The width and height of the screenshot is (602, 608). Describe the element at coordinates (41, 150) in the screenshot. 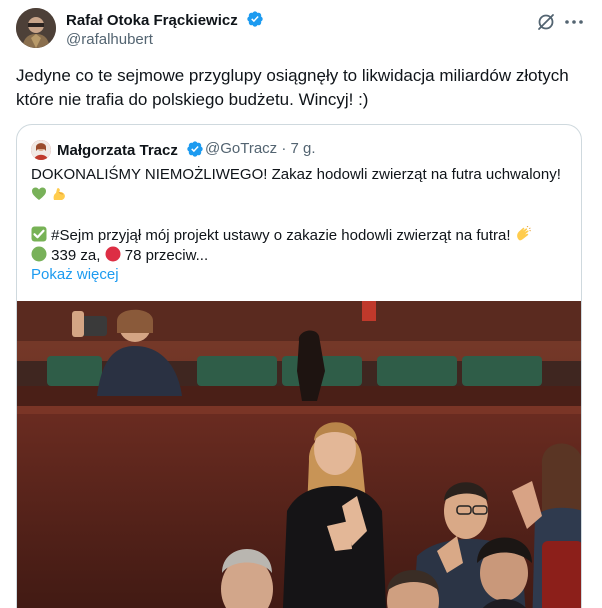

I see `quote-author-avatar` at that location.